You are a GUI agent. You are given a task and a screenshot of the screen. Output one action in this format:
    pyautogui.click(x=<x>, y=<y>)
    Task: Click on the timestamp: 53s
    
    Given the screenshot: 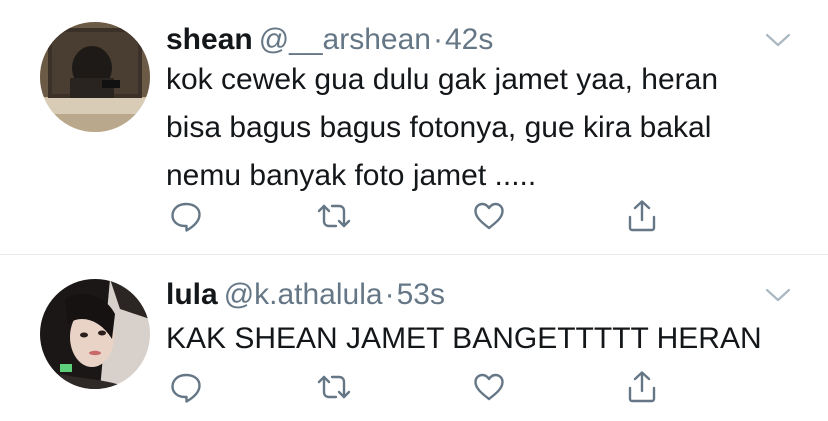 What is the action you would take?
    pyautogui.click(x=421, y=294)
    